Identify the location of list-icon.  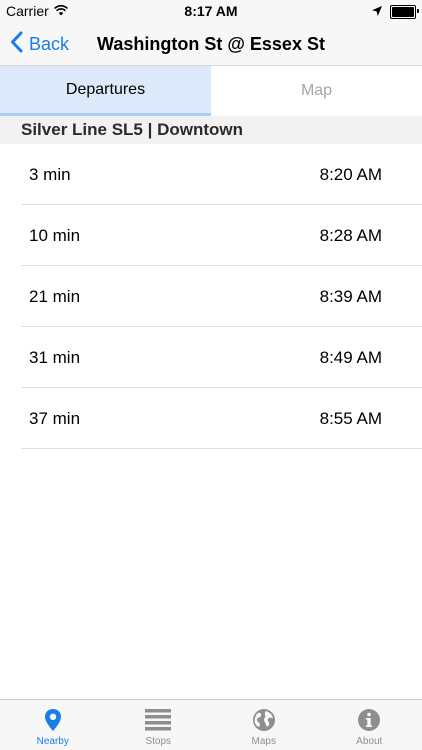
(158, 720).